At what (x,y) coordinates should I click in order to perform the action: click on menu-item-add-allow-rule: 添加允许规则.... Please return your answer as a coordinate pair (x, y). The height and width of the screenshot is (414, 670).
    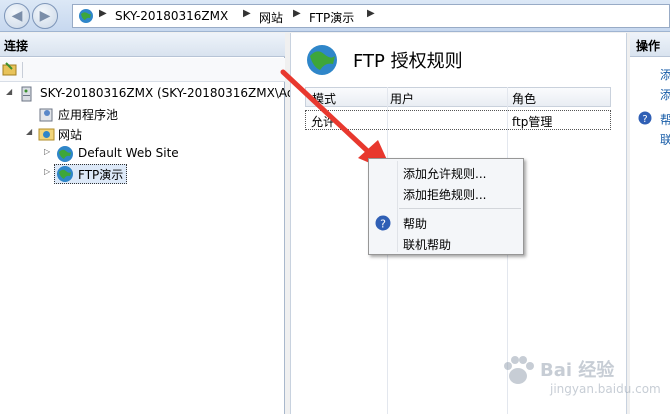
    Looking at the image, I should click on (444, 173).